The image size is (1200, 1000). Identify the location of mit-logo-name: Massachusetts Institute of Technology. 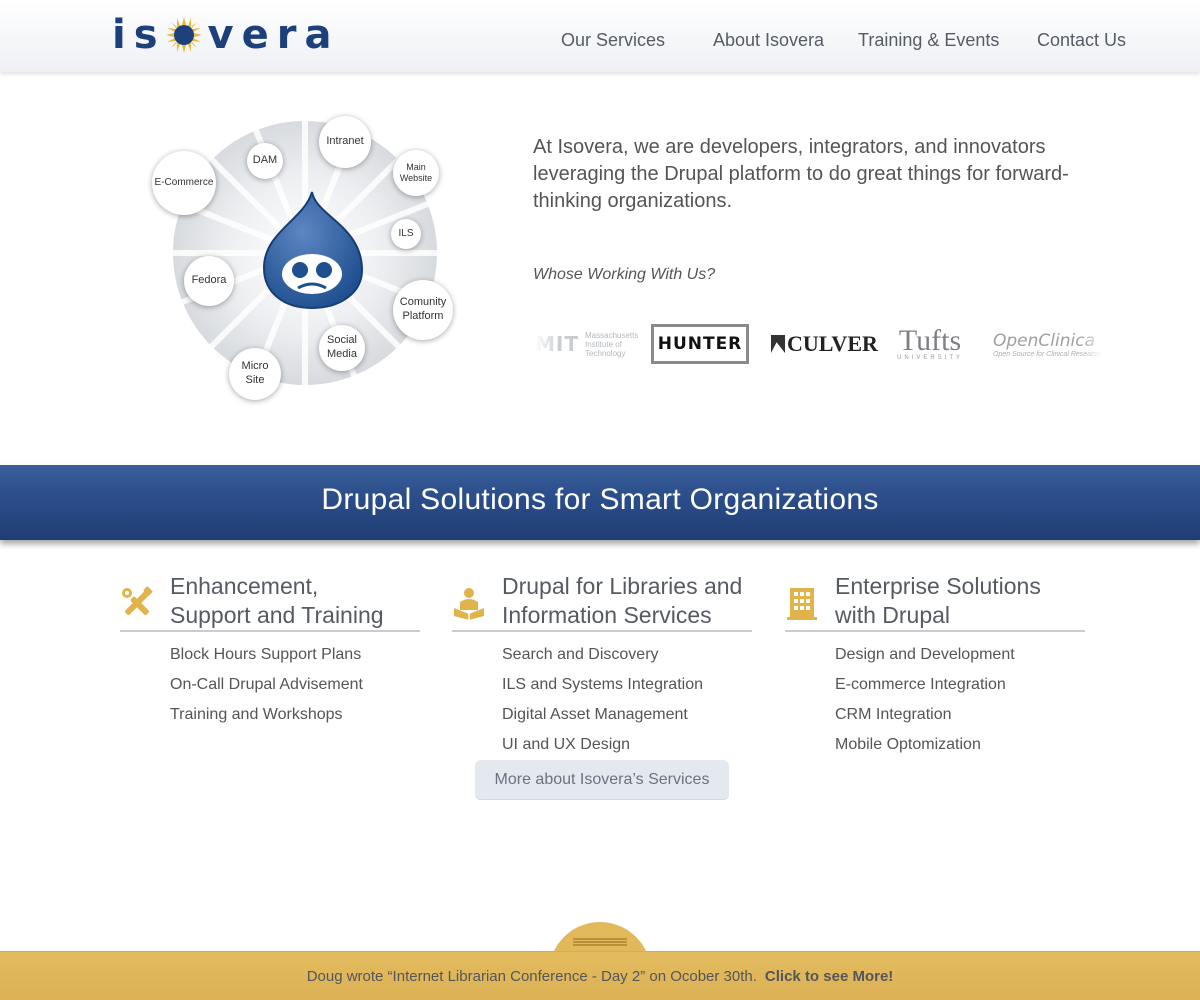
(612, 344).